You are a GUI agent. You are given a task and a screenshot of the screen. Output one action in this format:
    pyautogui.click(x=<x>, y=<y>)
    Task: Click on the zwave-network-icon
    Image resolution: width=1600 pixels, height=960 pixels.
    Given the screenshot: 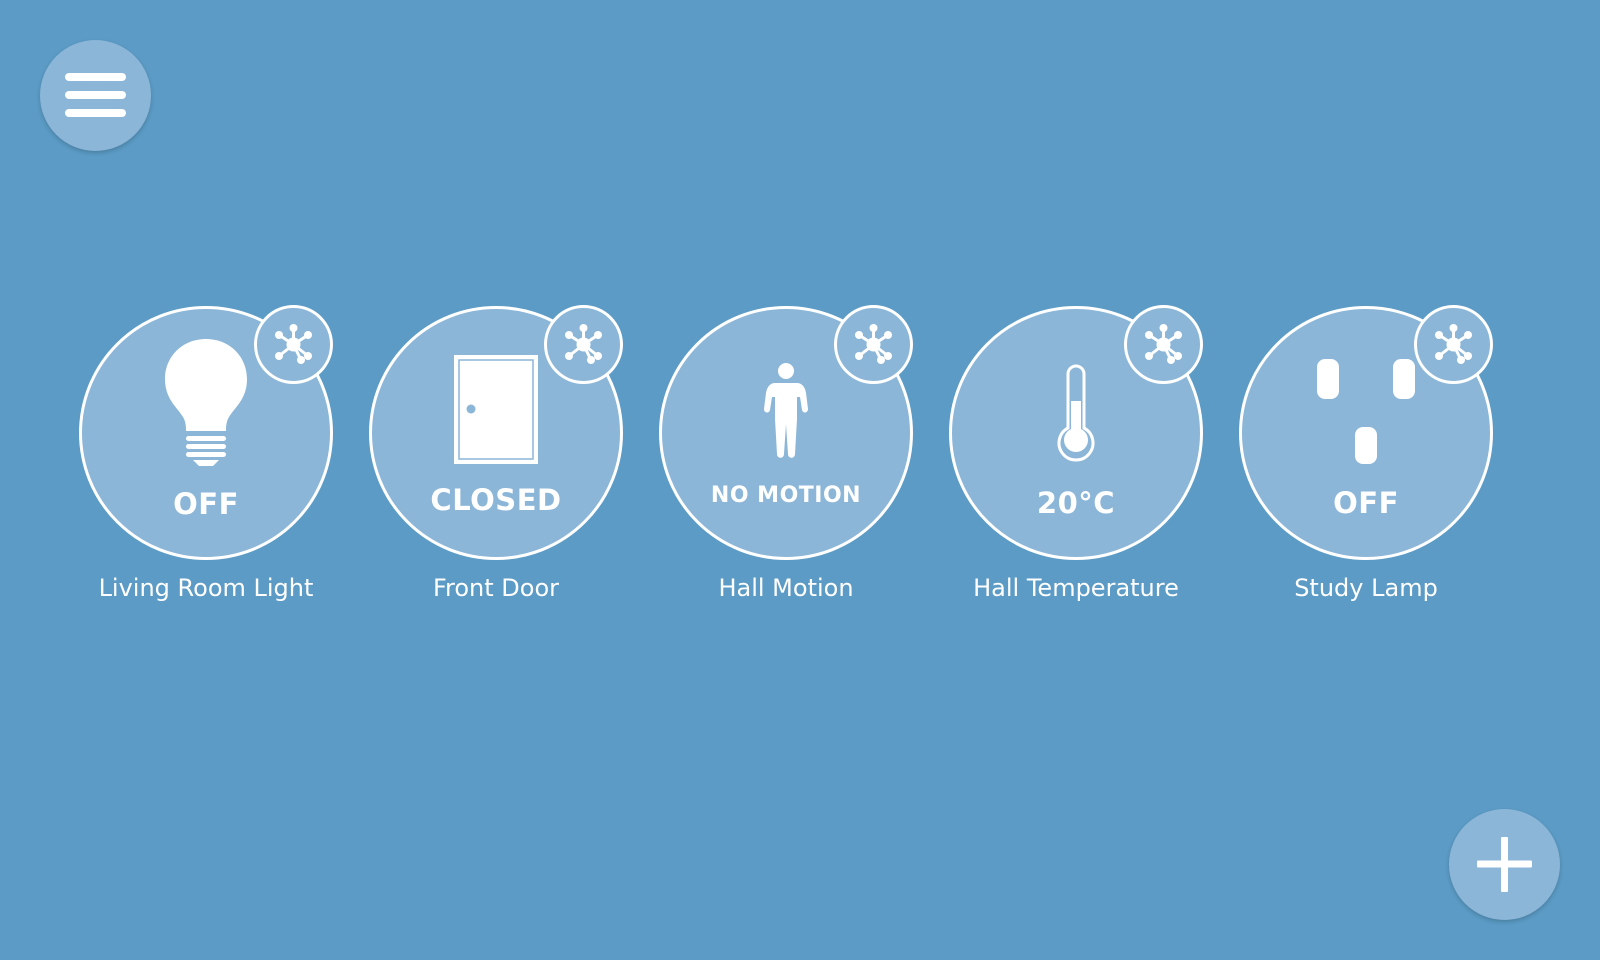 What is the action you would take?
    pyautogui.click(x=1453, y=344)
    